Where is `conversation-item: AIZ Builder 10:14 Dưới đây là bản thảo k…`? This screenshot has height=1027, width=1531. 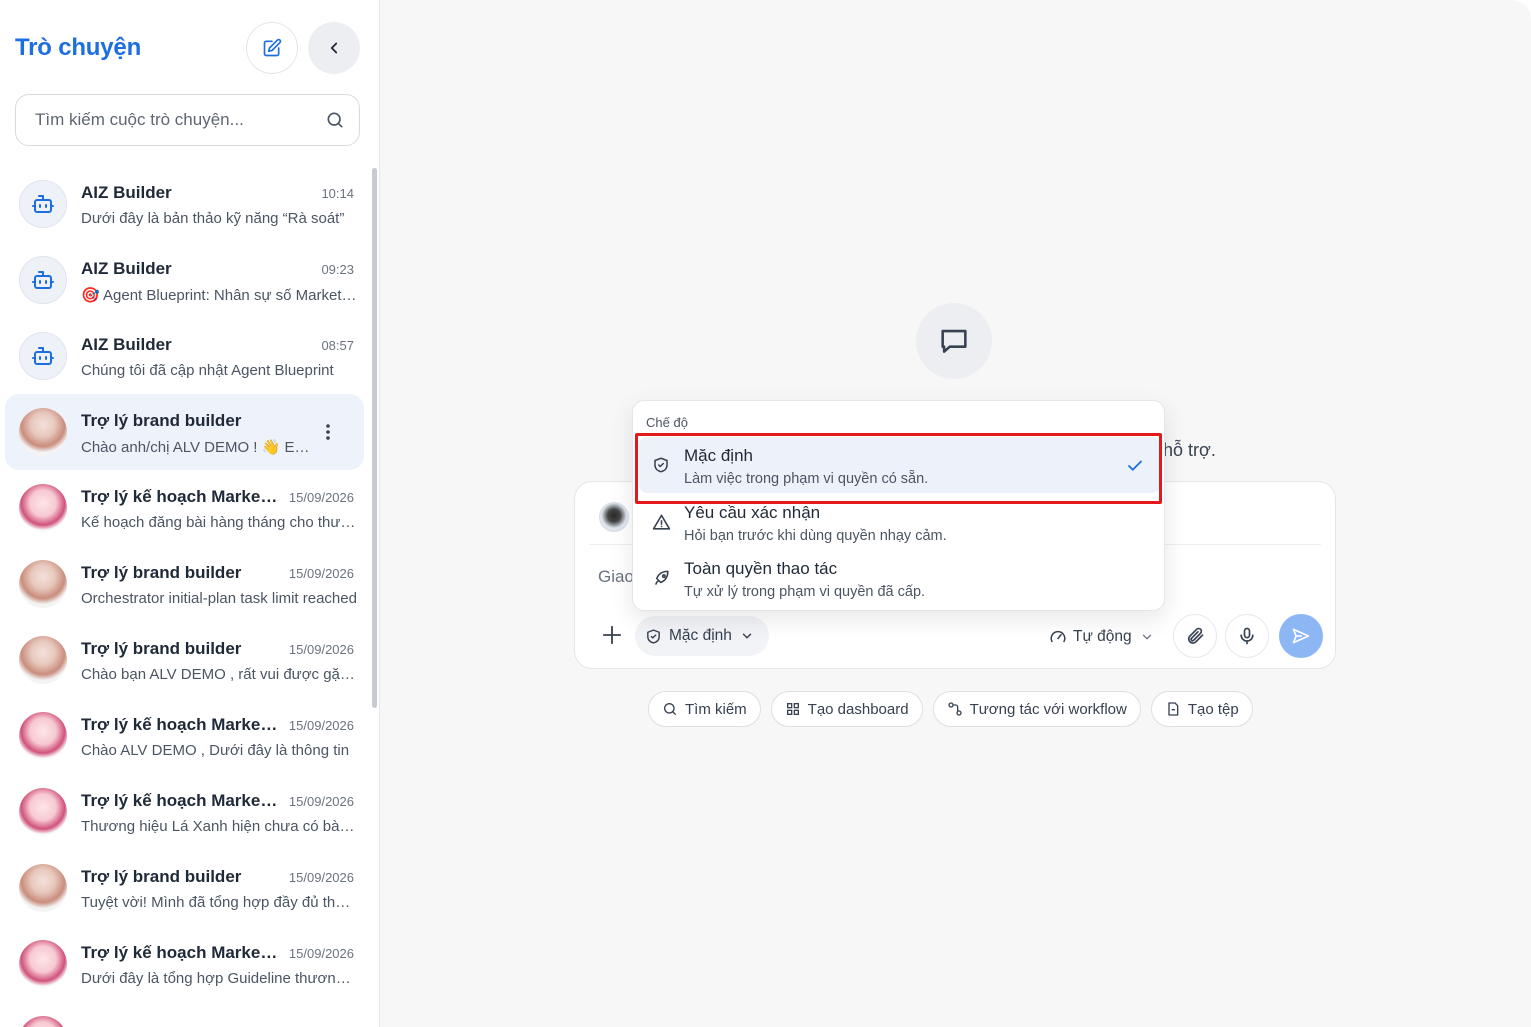 conversation-item: AIZ Builder 10:14 Dưới đây là bản thảo k… is located at coordinates (184, 204).